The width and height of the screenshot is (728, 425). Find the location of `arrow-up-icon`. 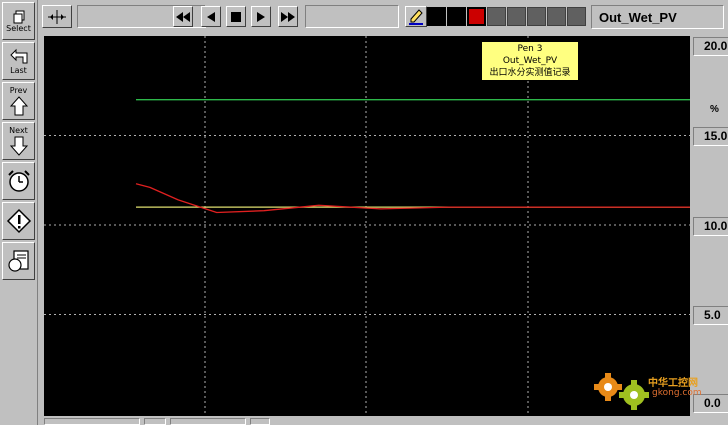

arrow-up-icon is located at coordinates (18, 105).